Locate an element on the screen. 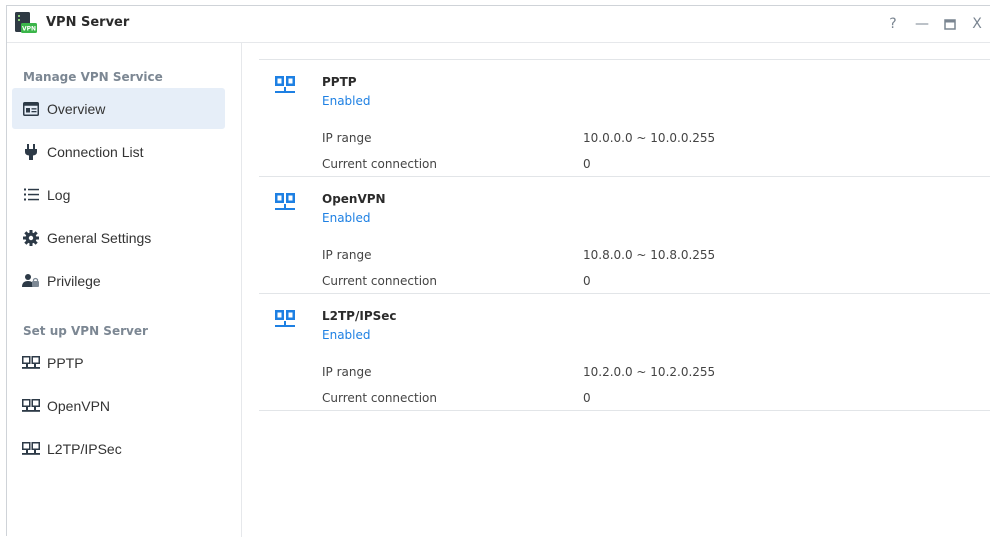 The height and width of the screenshot is (537, 990). sidebar-item-openvpn: OpenVPN is located at coordinates (118, 405).